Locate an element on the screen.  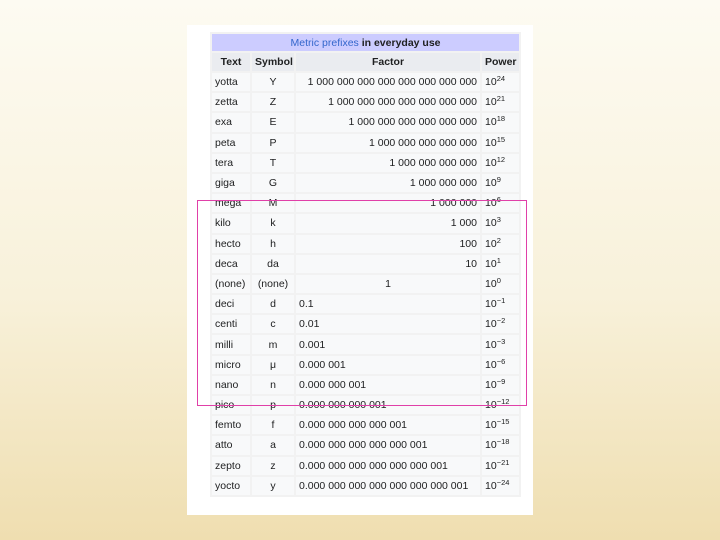
table-row: deci d 0.1 10−1 is located at coordinates (366, 304).